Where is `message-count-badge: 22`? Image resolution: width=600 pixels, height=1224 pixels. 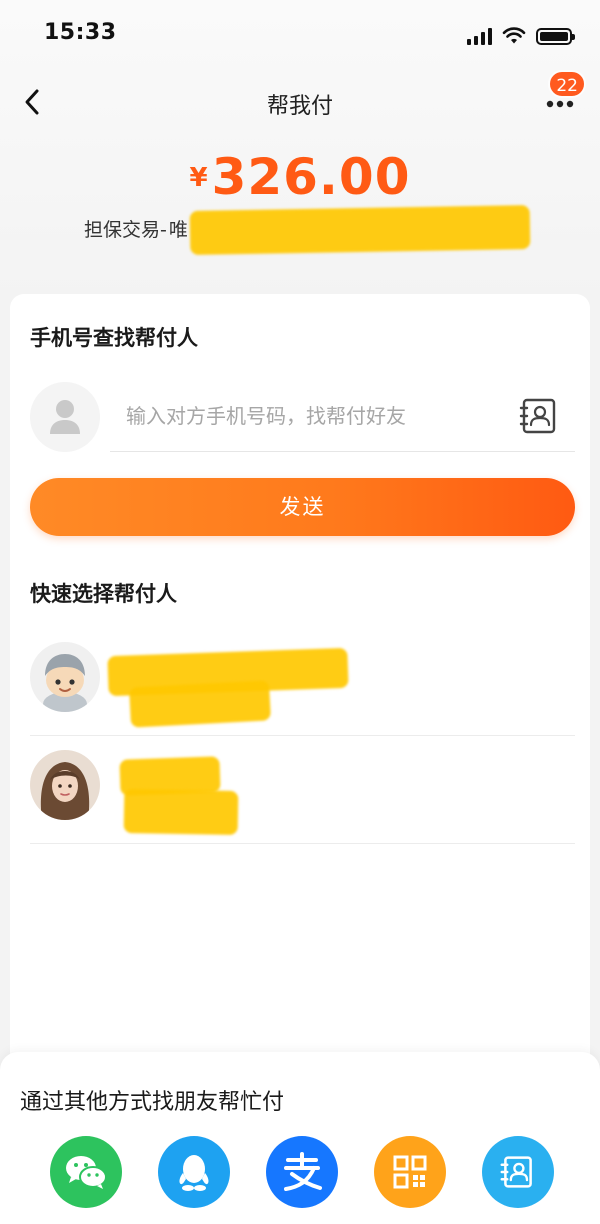 message-count-badge: 22 is located at coordinates (567, 84).